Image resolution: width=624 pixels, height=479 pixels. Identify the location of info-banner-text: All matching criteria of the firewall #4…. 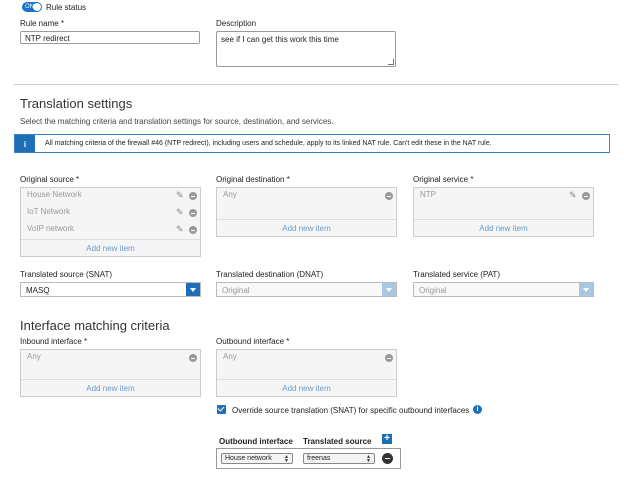
(268, 143).